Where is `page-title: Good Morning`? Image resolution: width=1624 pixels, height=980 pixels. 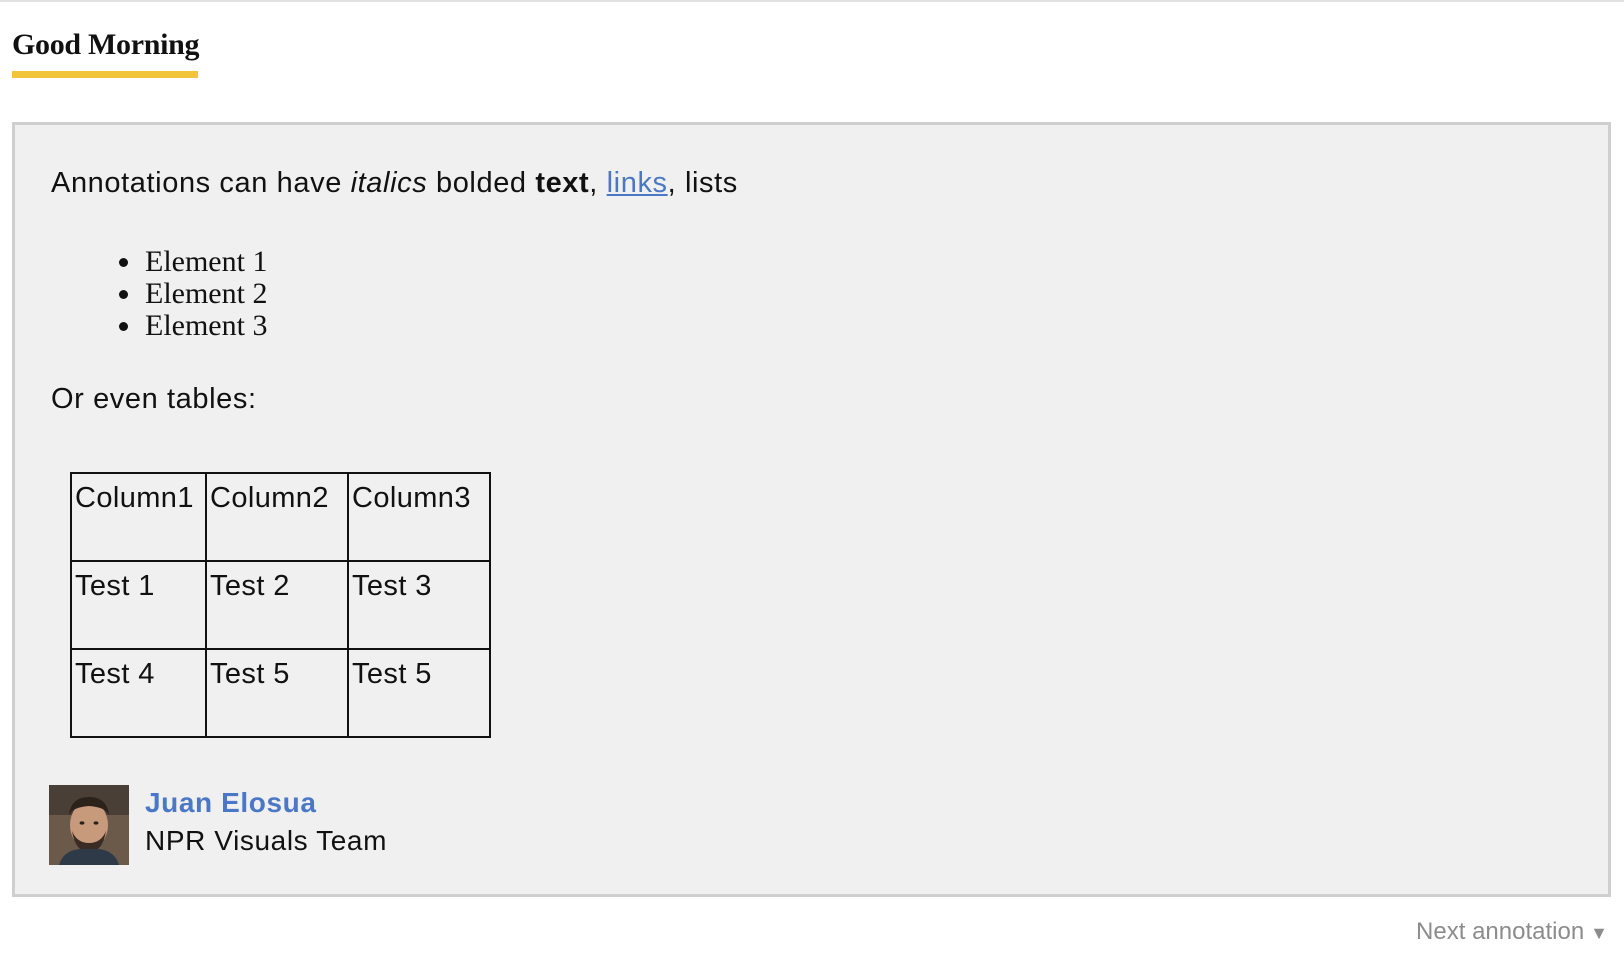 page-title: Good Morning is located at coordinates (106, 44).